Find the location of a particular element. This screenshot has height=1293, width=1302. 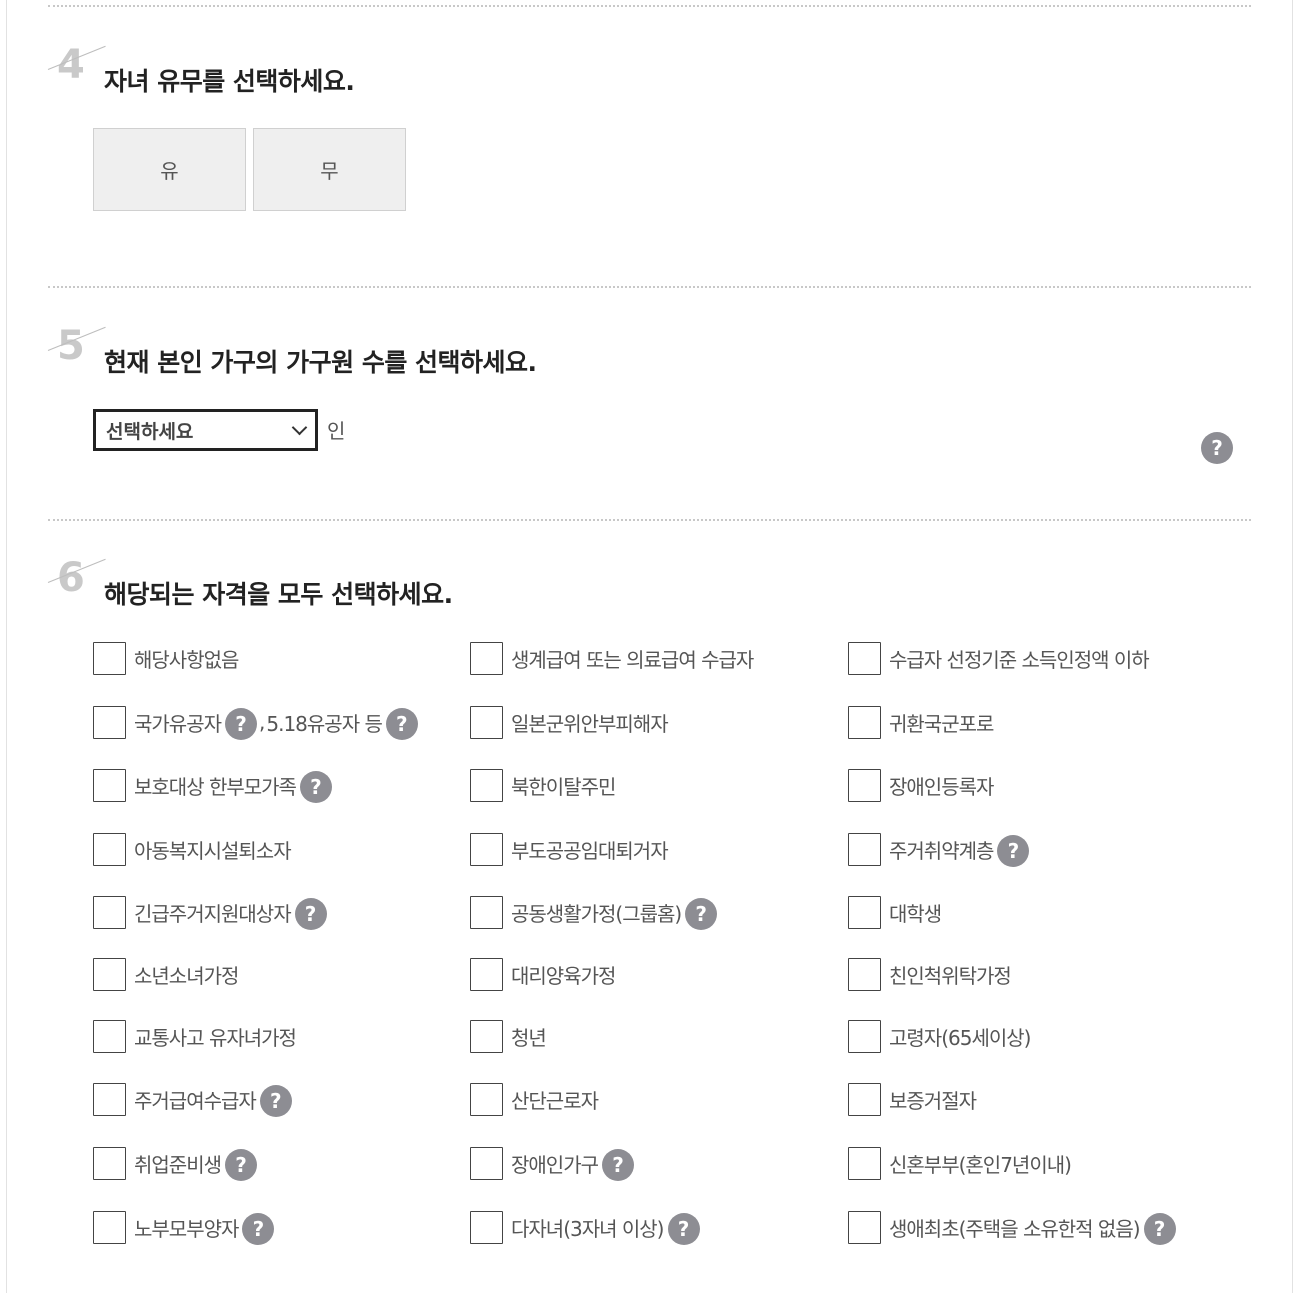

qualification-guarantee-rejected: 보증거절자 is located at coordinates (912, 1099).